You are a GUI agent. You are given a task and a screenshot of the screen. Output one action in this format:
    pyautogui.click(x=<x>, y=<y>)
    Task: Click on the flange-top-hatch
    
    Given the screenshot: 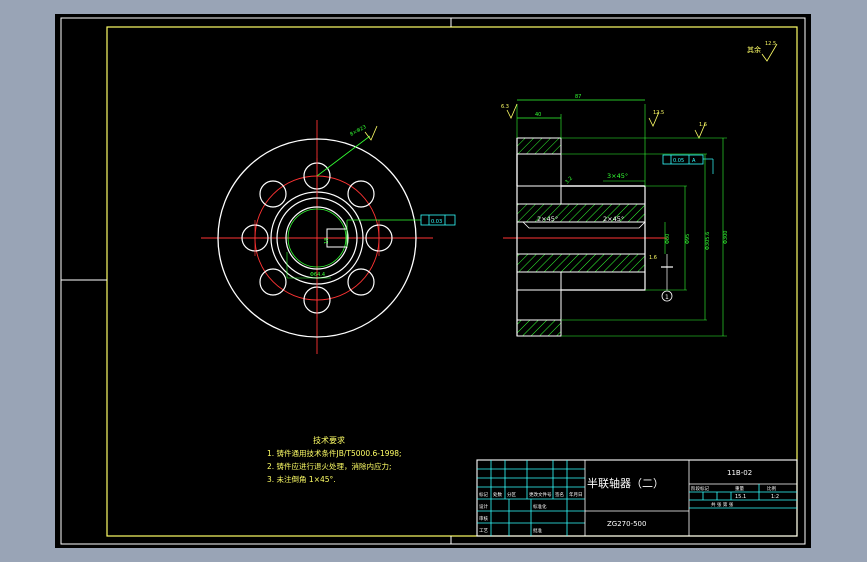 What is the action you would take?
    pyautogui.click(x=539, y=146)
    